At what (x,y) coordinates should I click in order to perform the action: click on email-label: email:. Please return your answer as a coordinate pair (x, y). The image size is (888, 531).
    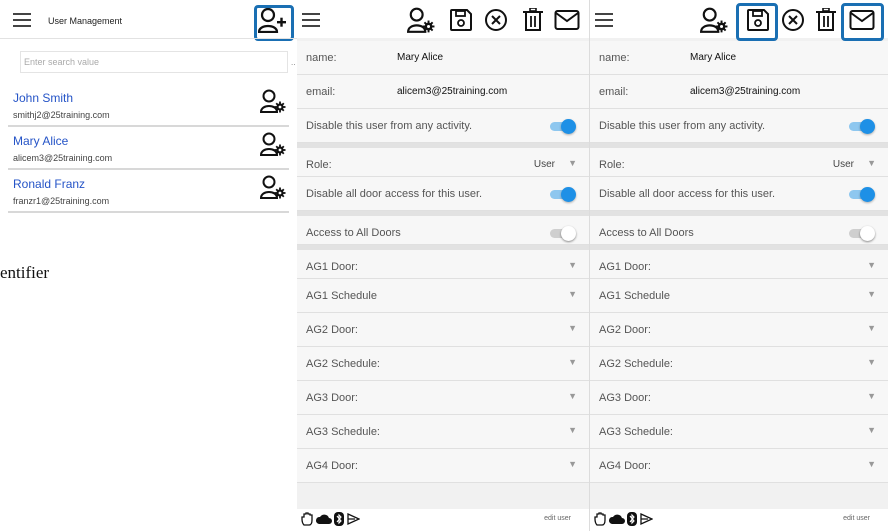
    Looking at the image, I should click on (321, 92).